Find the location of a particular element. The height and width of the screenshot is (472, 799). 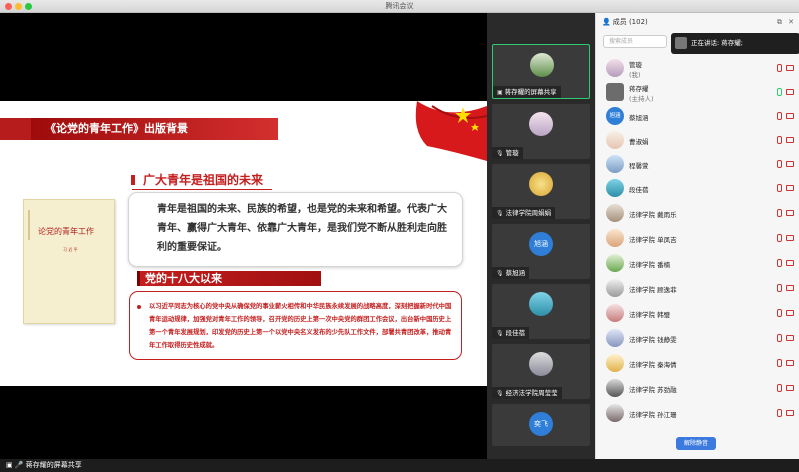

close-icon: ✕ is located at coordinates (791, 22).